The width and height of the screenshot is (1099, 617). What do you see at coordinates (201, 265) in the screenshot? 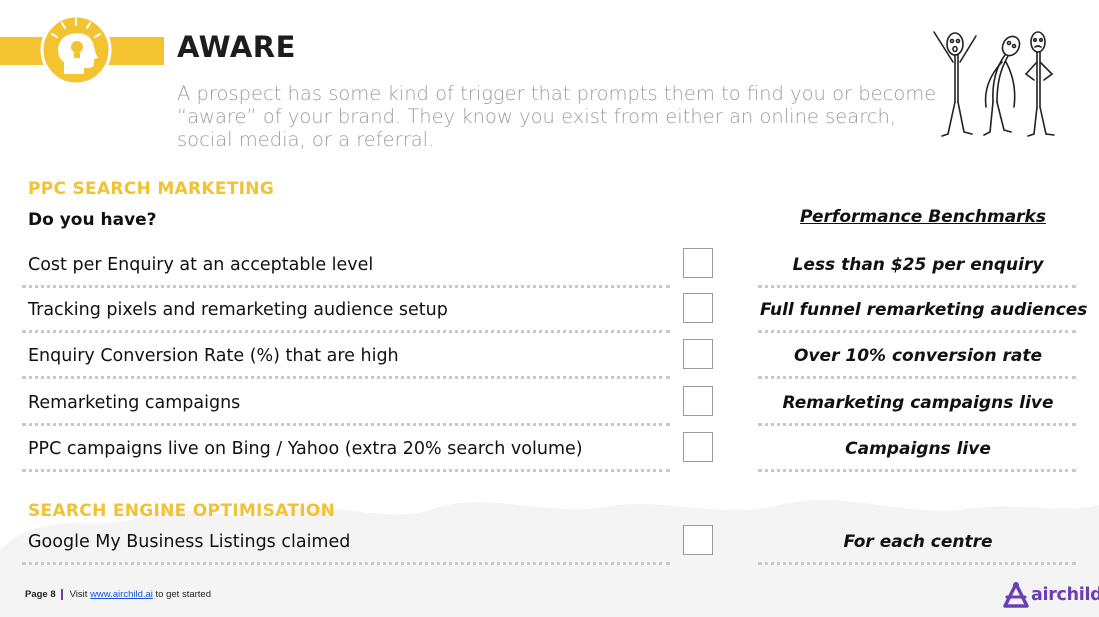
I see `checklist-item-label: Cost per Enquiry at an acceptable level` at bounding box center [201, 265].